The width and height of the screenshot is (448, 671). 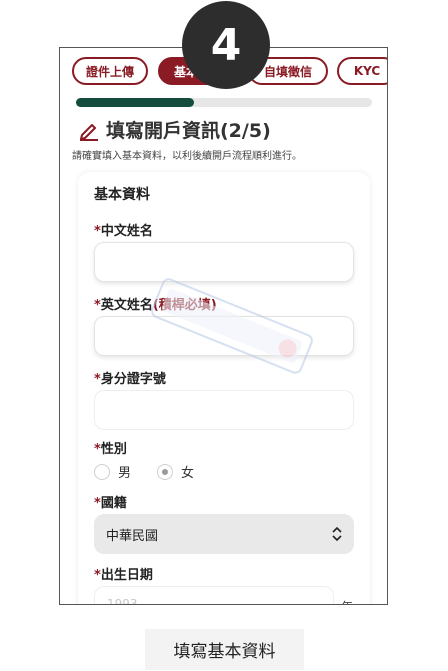 I want to click on english-name-label: *英文姓名(積桿必填), so click(x=155, y=303).